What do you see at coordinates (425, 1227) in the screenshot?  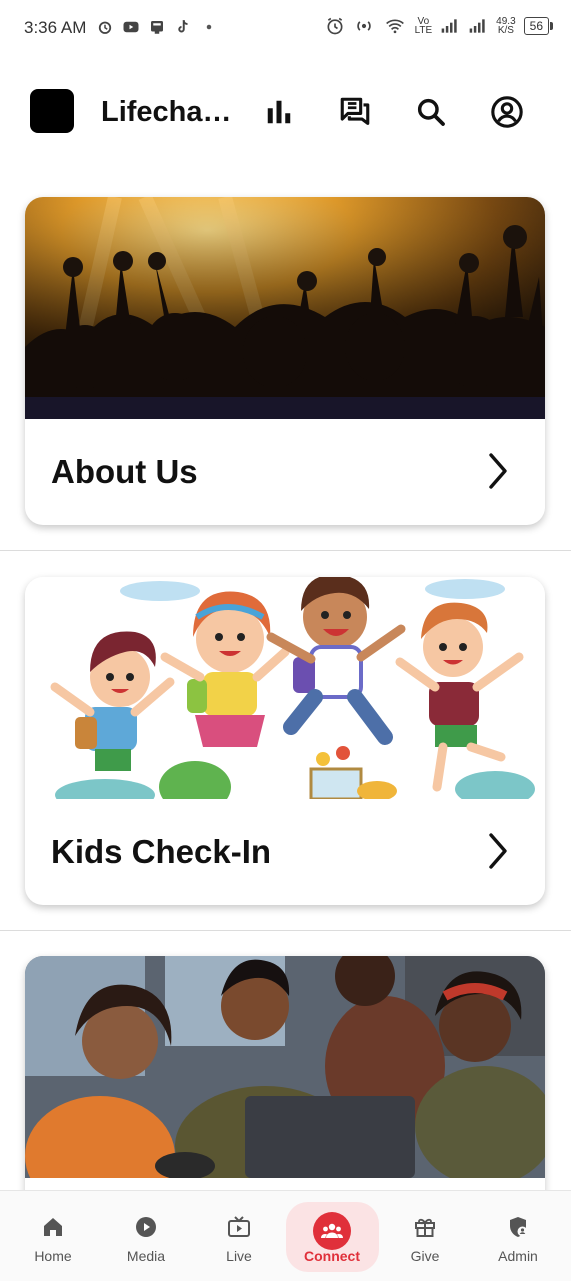 I see `gift-icon` at bounding box center [425, 1227].